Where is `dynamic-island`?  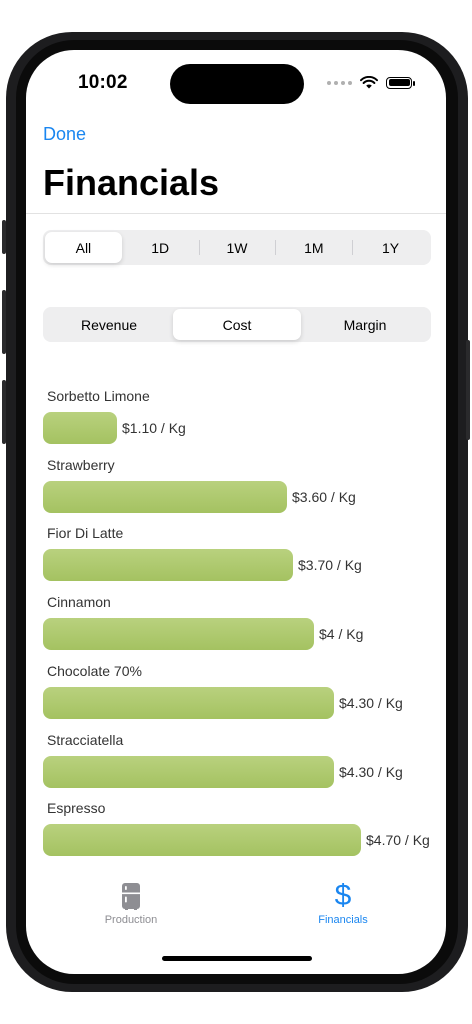 dynamic-island is located at coordinates (237, 84).